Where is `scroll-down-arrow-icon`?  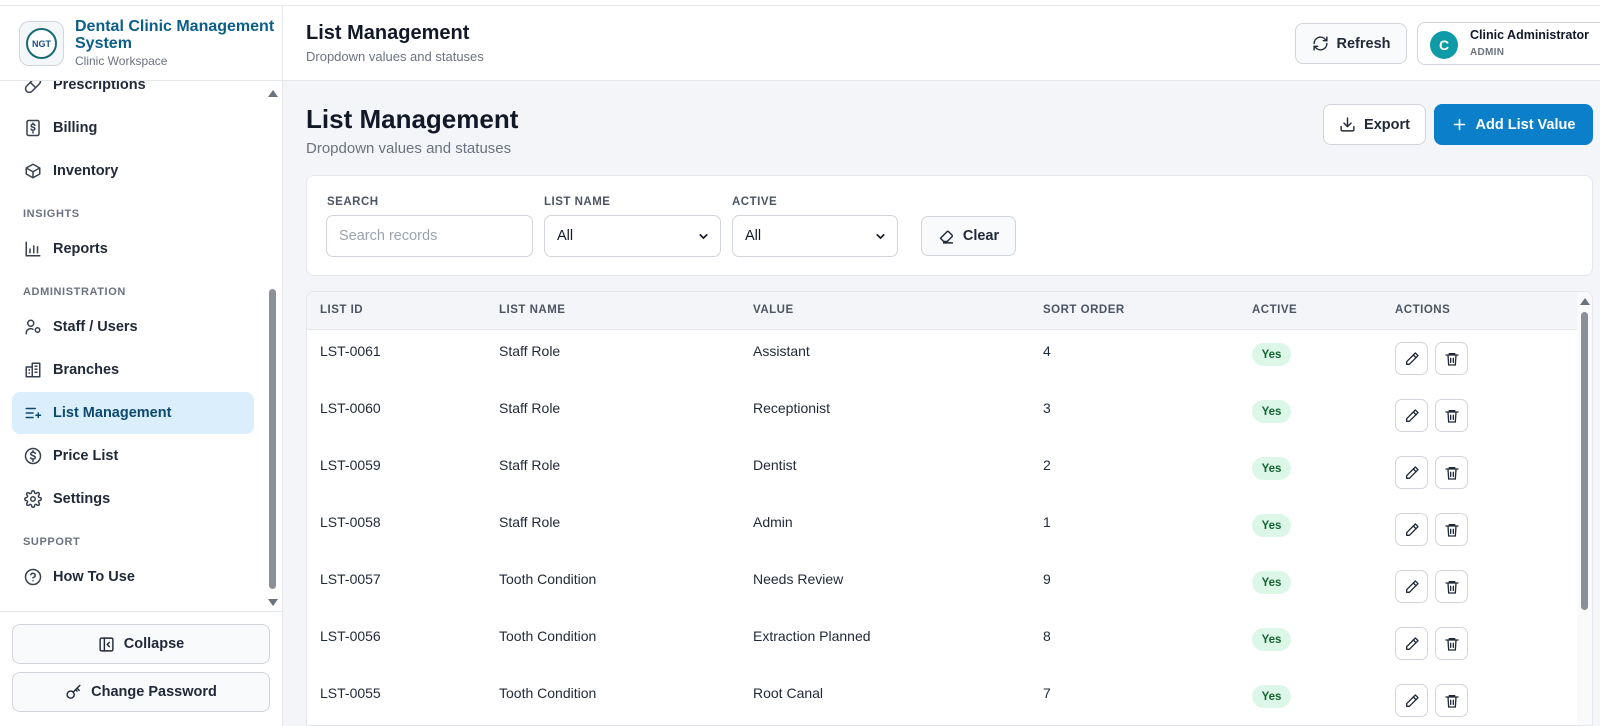
scroll-down-arrow-icon is located at coordinates (273, 602).